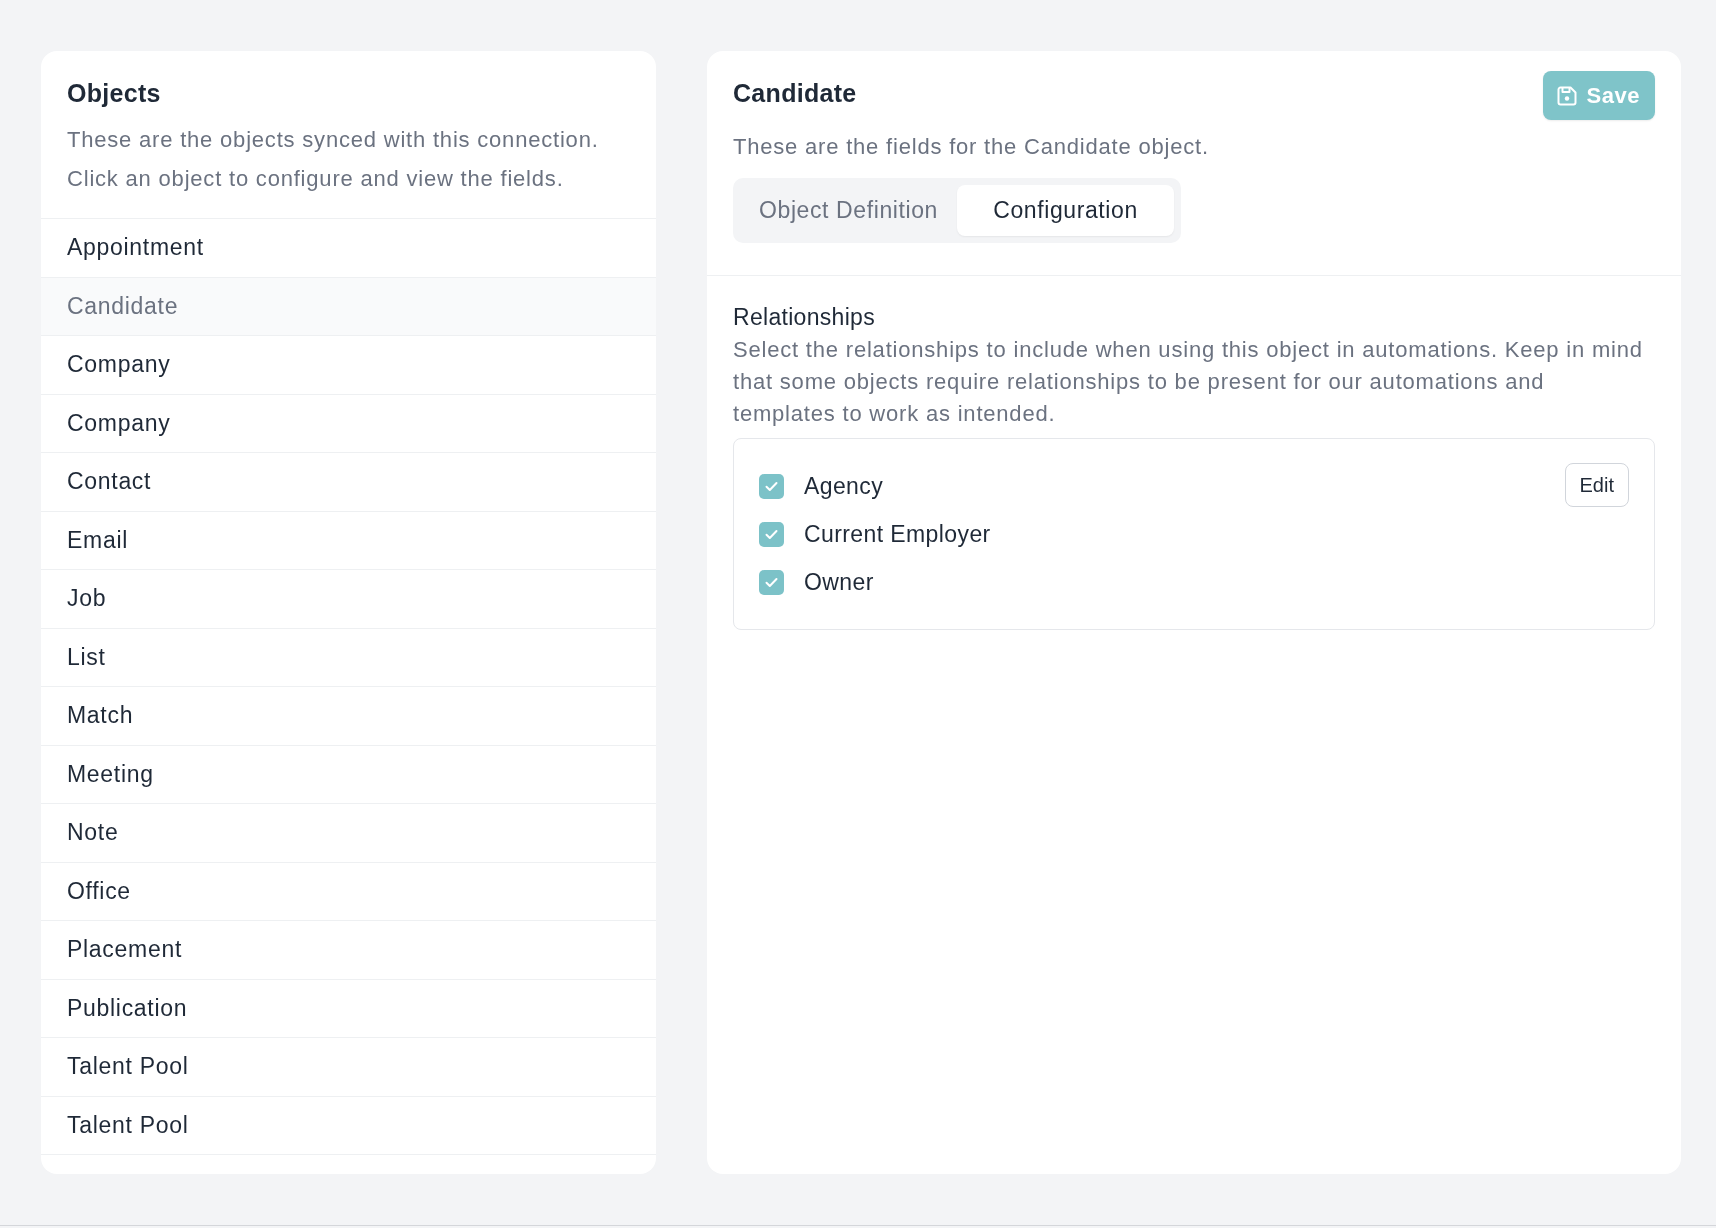 This screenshot has height=1228, width=1716. Describe the element at coordinates (848, 210) in the screenshot. I see `tab: Object Definition` at that location.